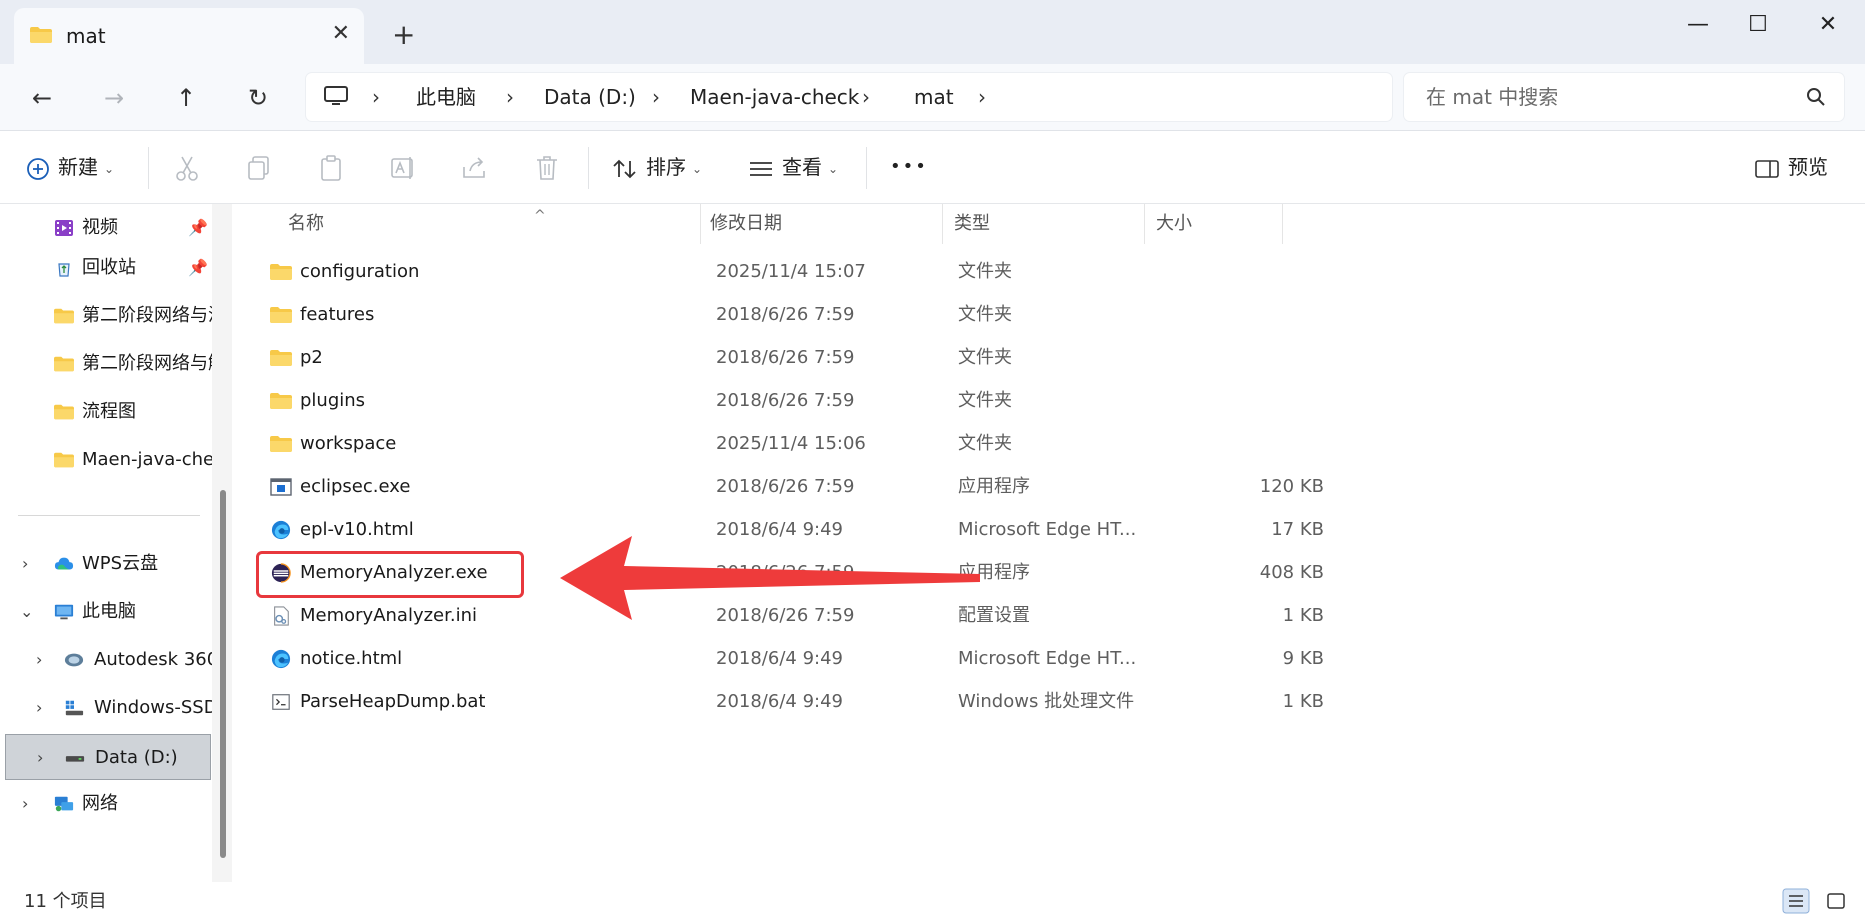  What do you see at coordinates (1758, 25) in the screenshot?
I see `maximize-button: ☐` at bounding box center [1758, 25].